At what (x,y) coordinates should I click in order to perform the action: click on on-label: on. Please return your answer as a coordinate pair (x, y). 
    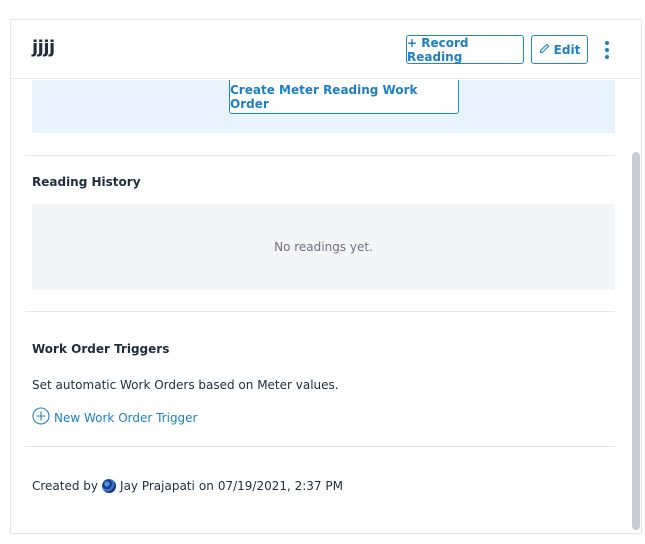
    Looking at the image, I should click on (206, 486).